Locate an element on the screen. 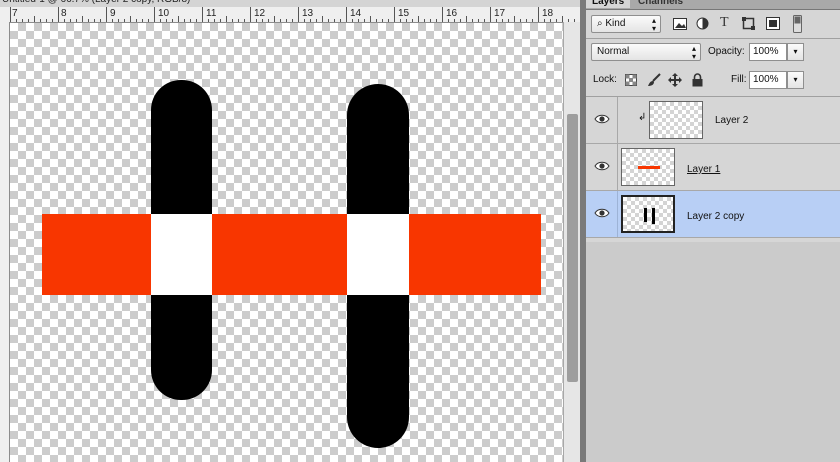 The image size is (840, 462). panel-tab-bar: Layers Channels is located at coordinates (713, 5).